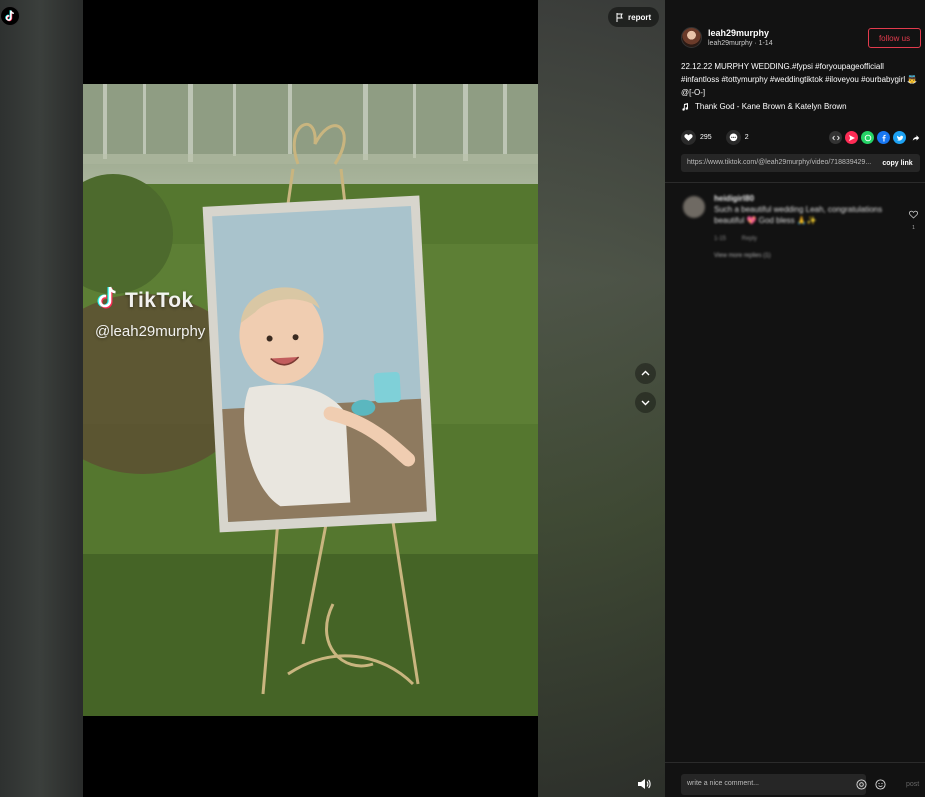 This screenshot has width=925, height=797. Describe the element at coordinates (894, 38) in the screenshot. I see `follow-button: follow us` at that location.